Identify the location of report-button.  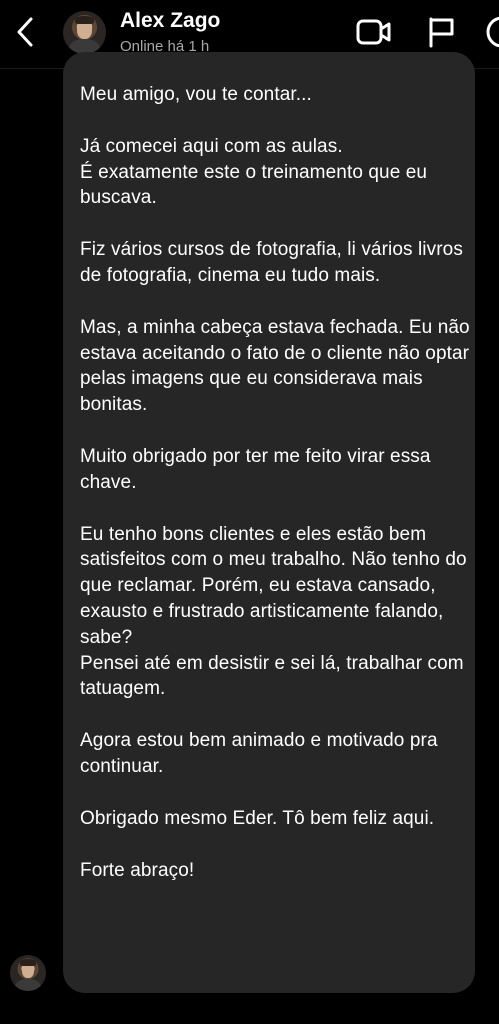
(441, 32).